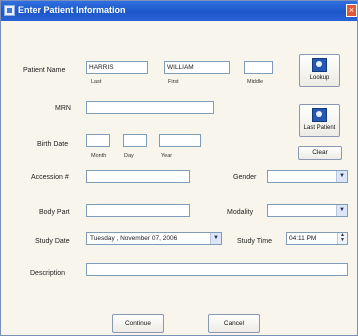 Image resolution: width=358 pixels, height=336 pixels. Describe the element at coordinates (217, 269) in the screenshot. I see `description-field` at that location.